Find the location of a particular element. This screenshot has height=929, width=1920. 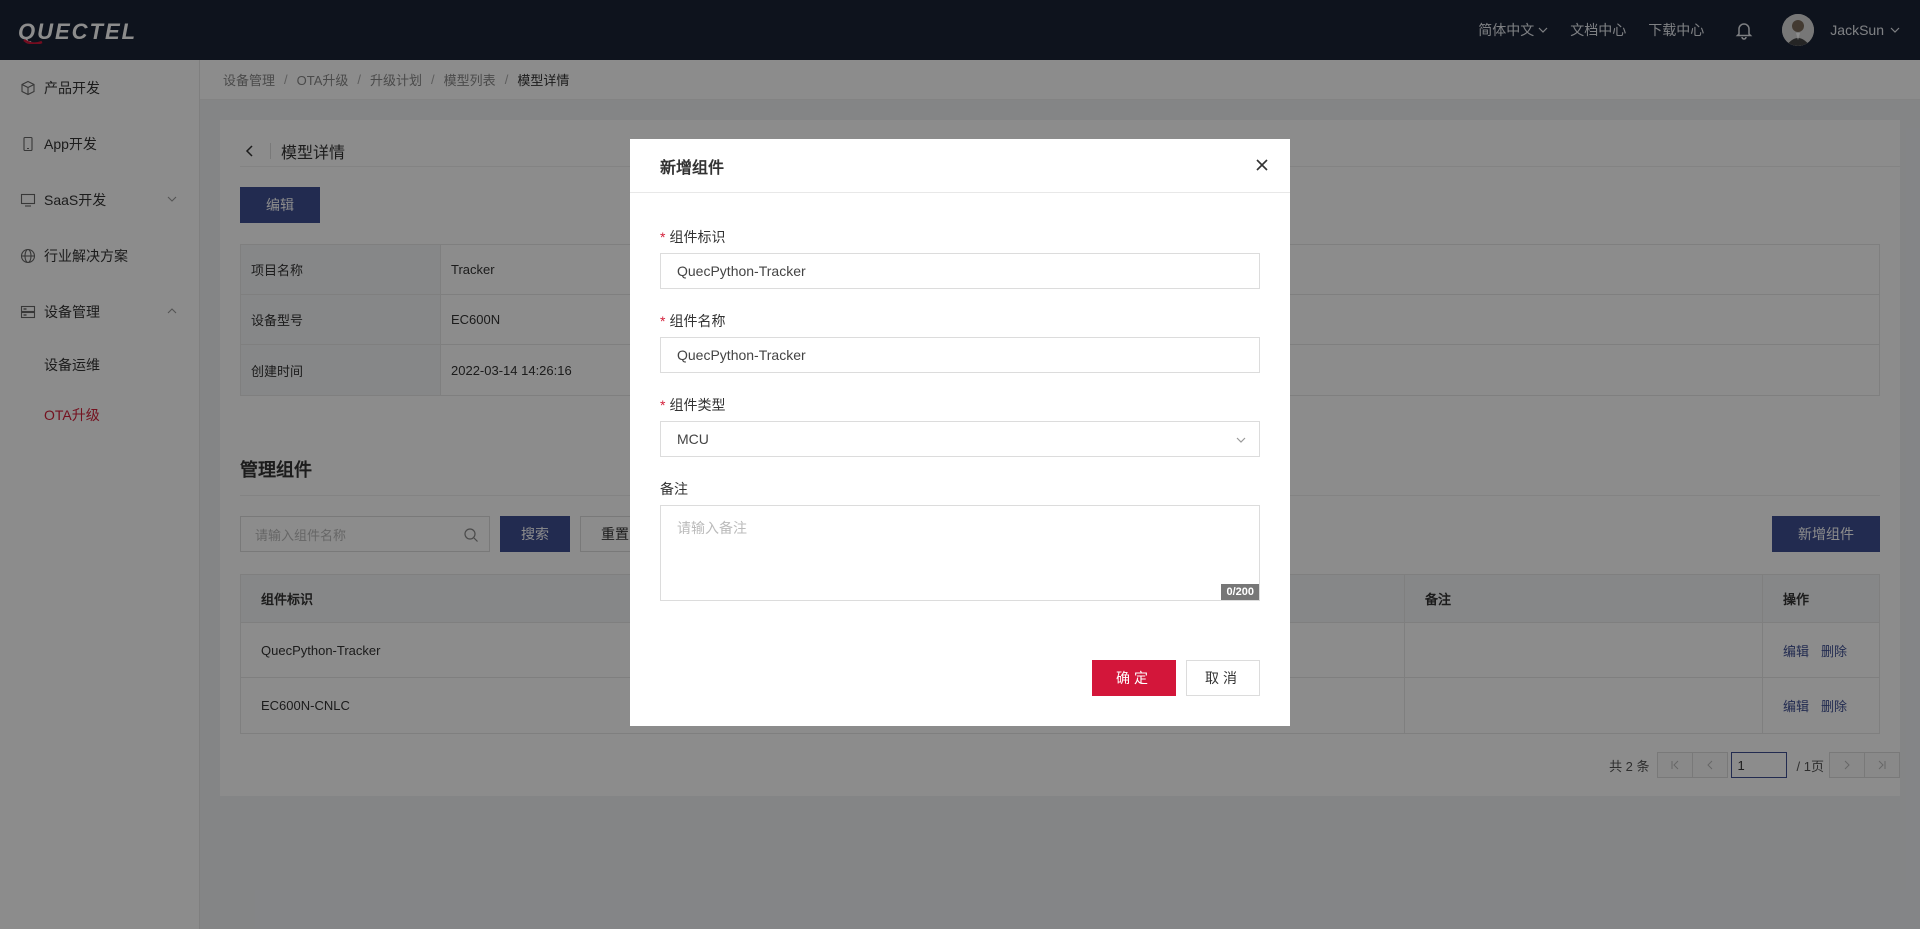

field-label: 组件标识 is located at coordinates (697, 237).